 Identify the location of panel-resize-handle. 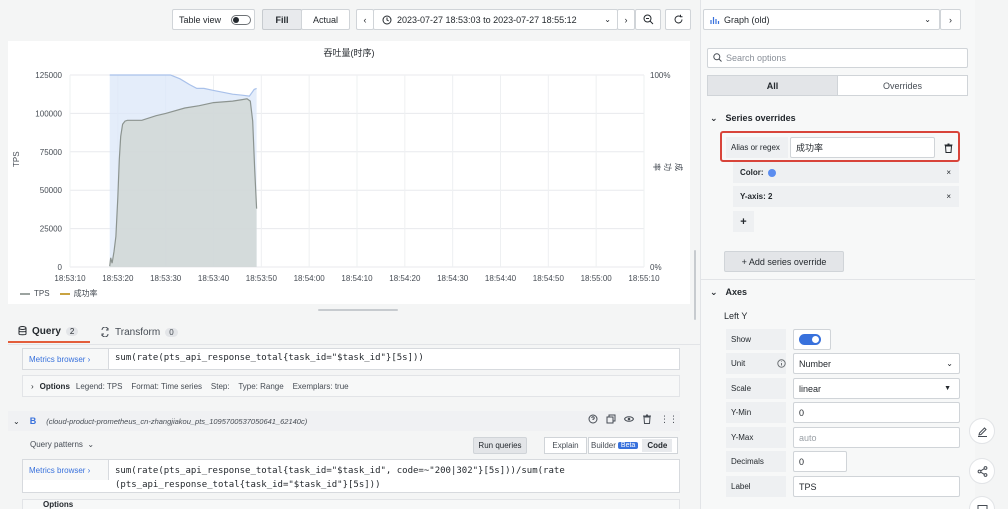
(358, 310).